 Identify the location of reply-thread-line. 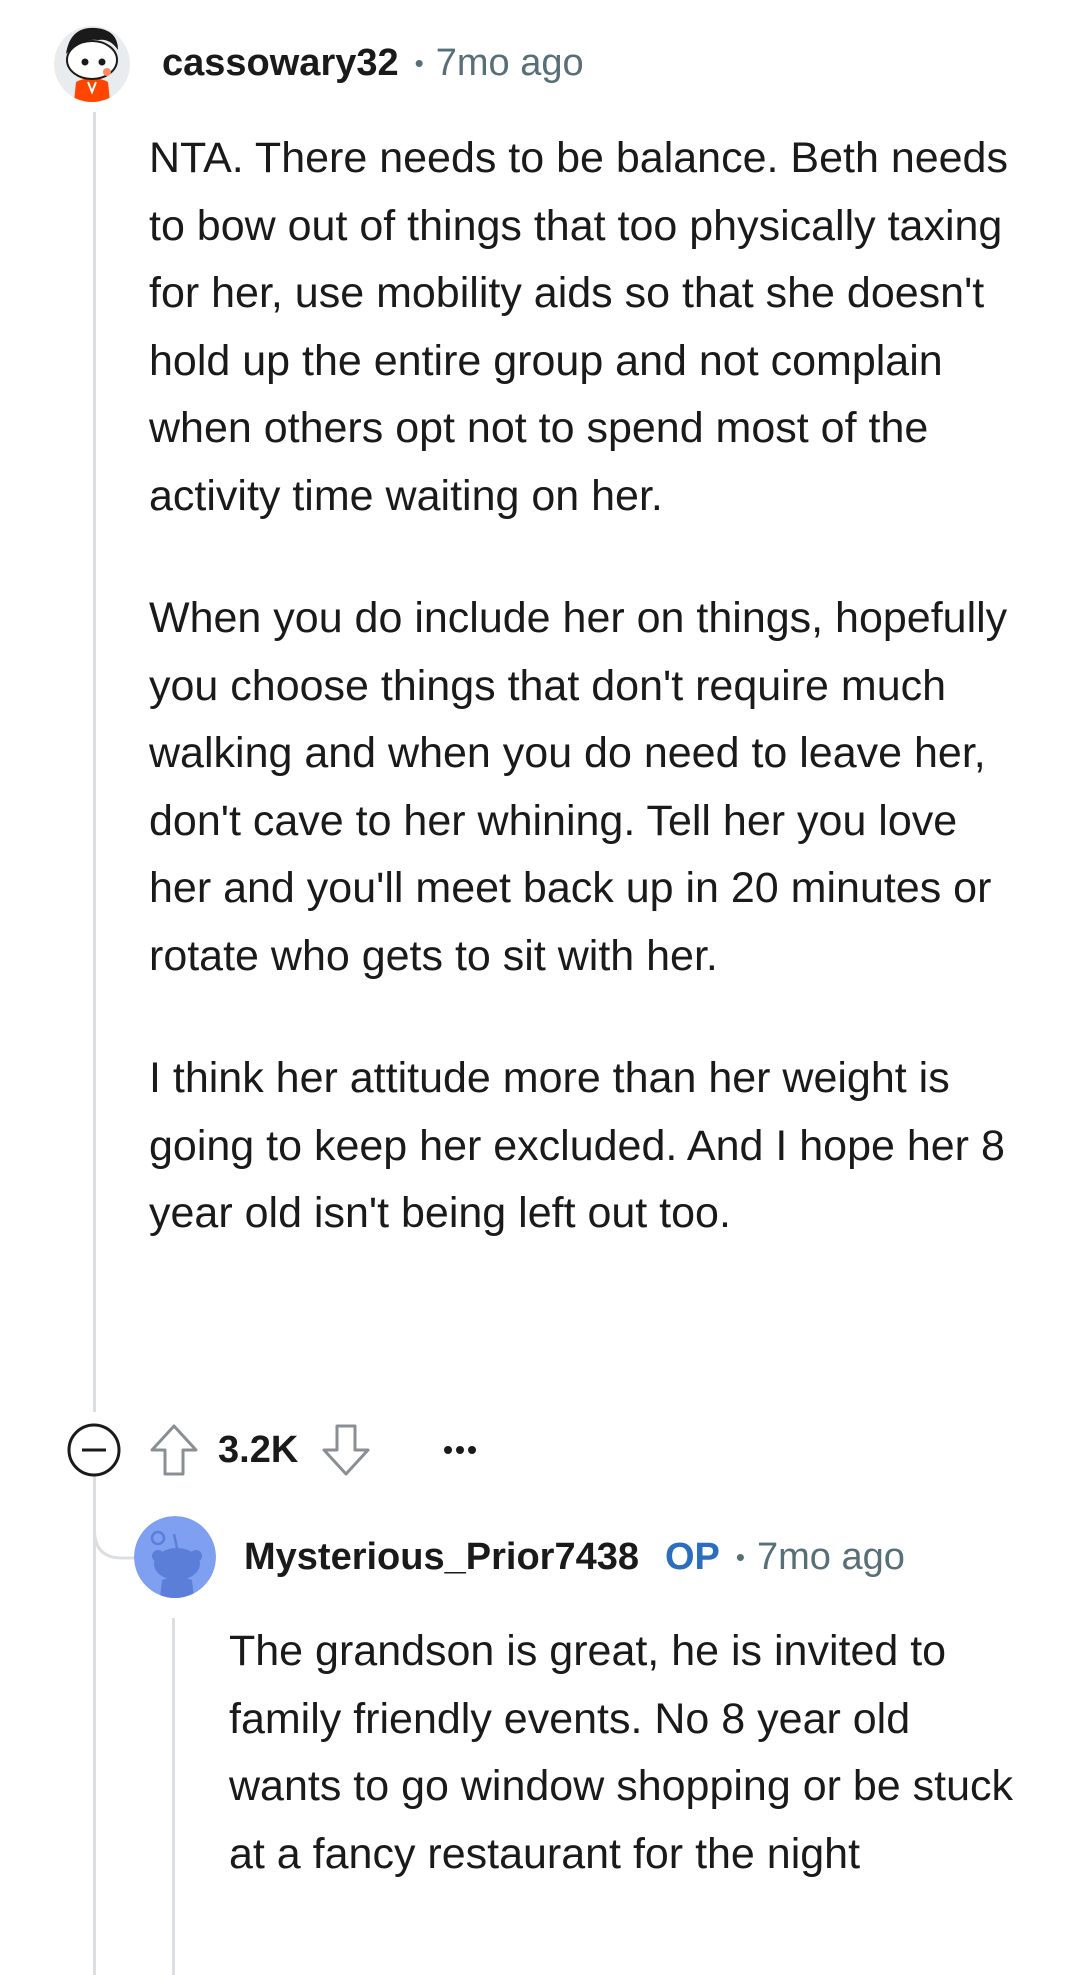
(173, 1796).